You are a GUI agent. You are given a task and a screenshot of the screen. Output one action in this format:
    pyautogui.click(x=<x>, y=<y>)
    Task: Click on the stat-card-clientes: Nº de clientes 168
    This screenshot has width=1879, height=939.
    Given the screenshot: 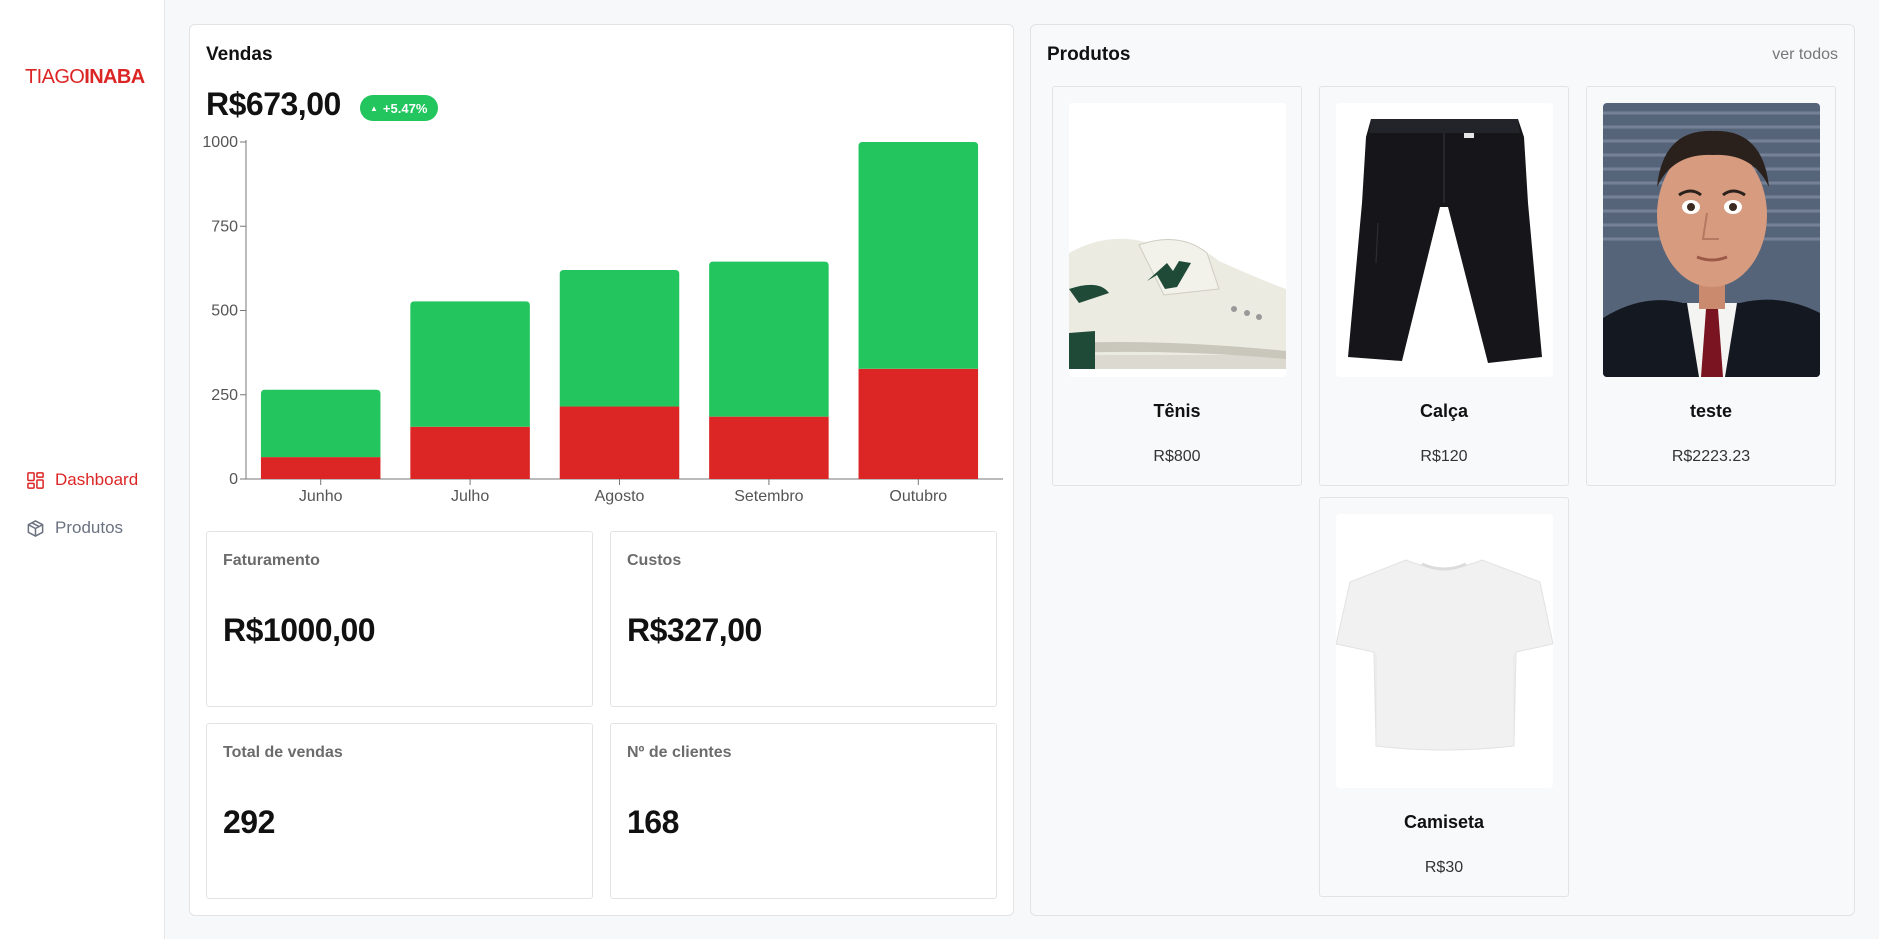 What is the action you would take?
    pyautogui.click(x=803, y=811)
    